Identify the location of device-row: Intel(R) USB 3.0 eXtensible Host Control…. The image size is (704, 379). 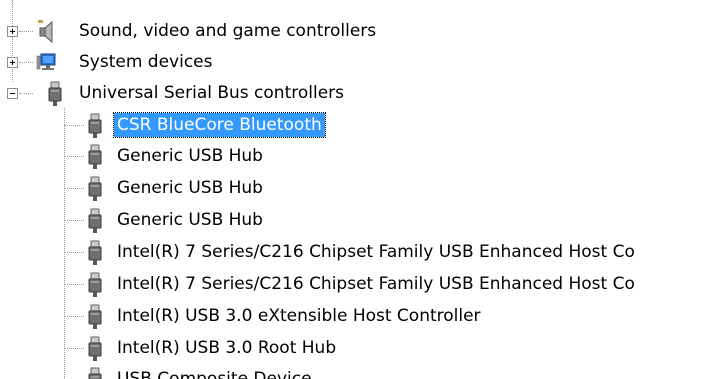
(352, 317).